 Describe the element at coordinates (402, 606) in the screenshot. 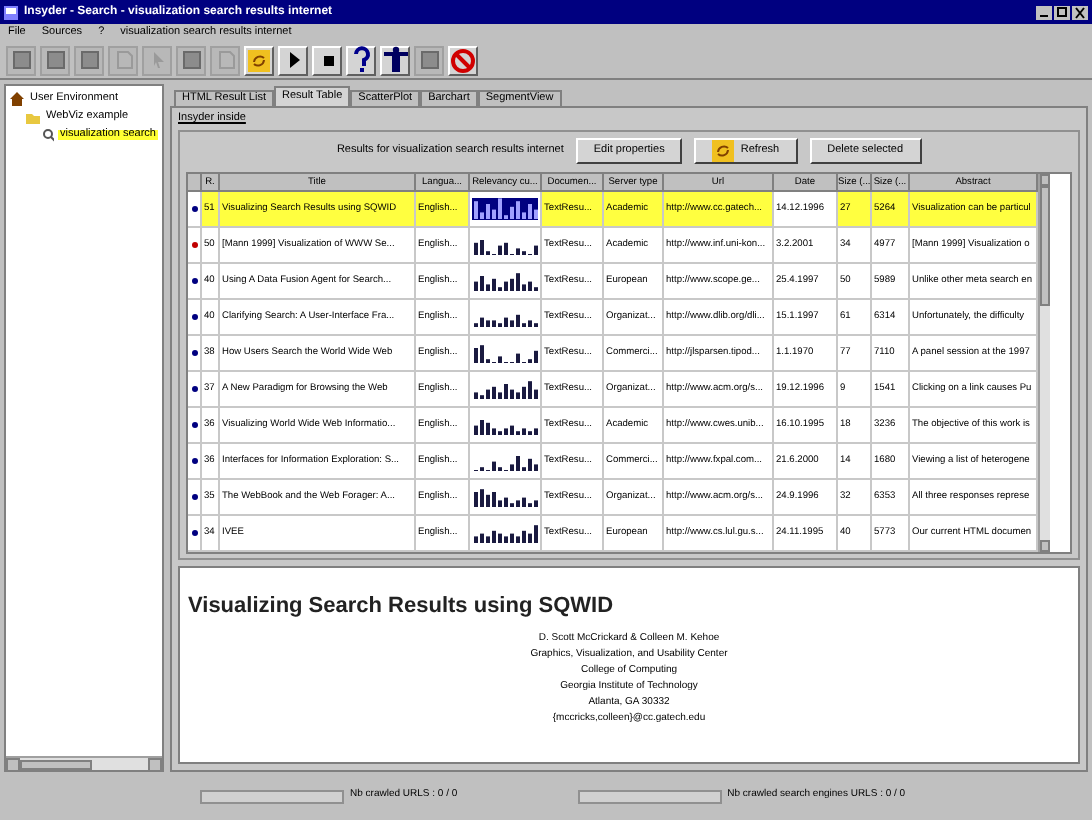

I see `preview-heading: Visualizing Search Results using SQWID` at that location.